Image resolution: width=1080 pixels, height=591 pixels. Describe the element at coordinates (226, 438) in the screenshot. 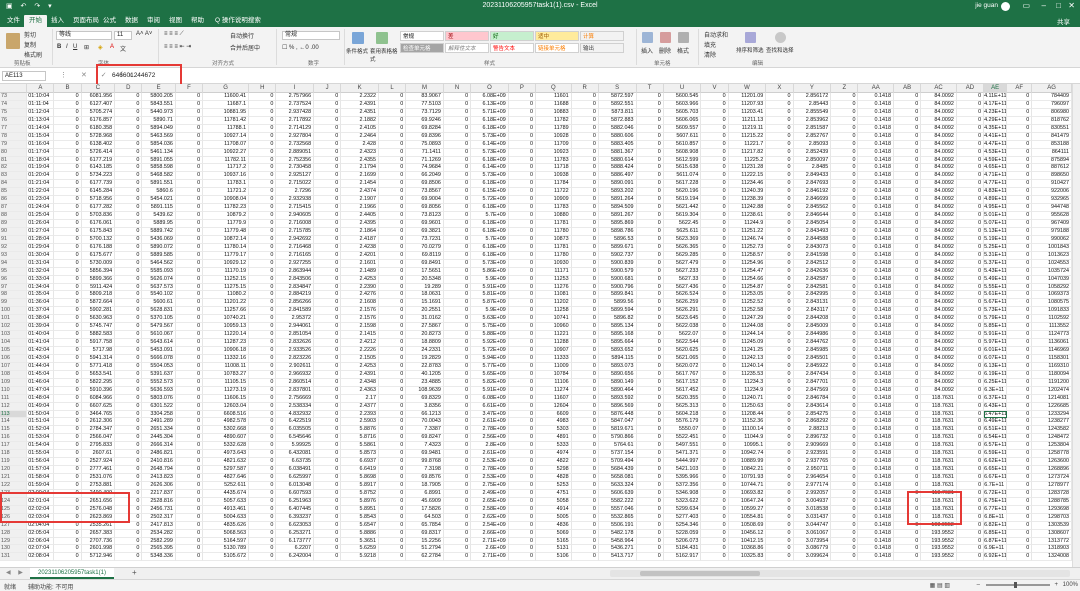

I see `cell: 4890.607` at that location.